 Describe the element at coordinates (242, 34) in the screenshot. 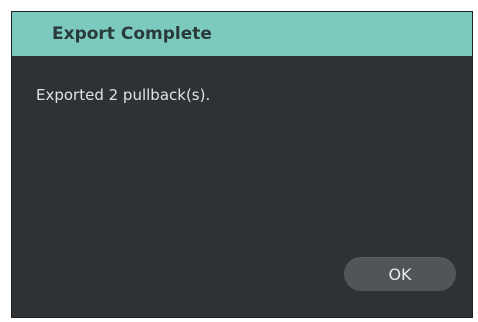

I see `dialog-titlebar: Export Complete` at that location.